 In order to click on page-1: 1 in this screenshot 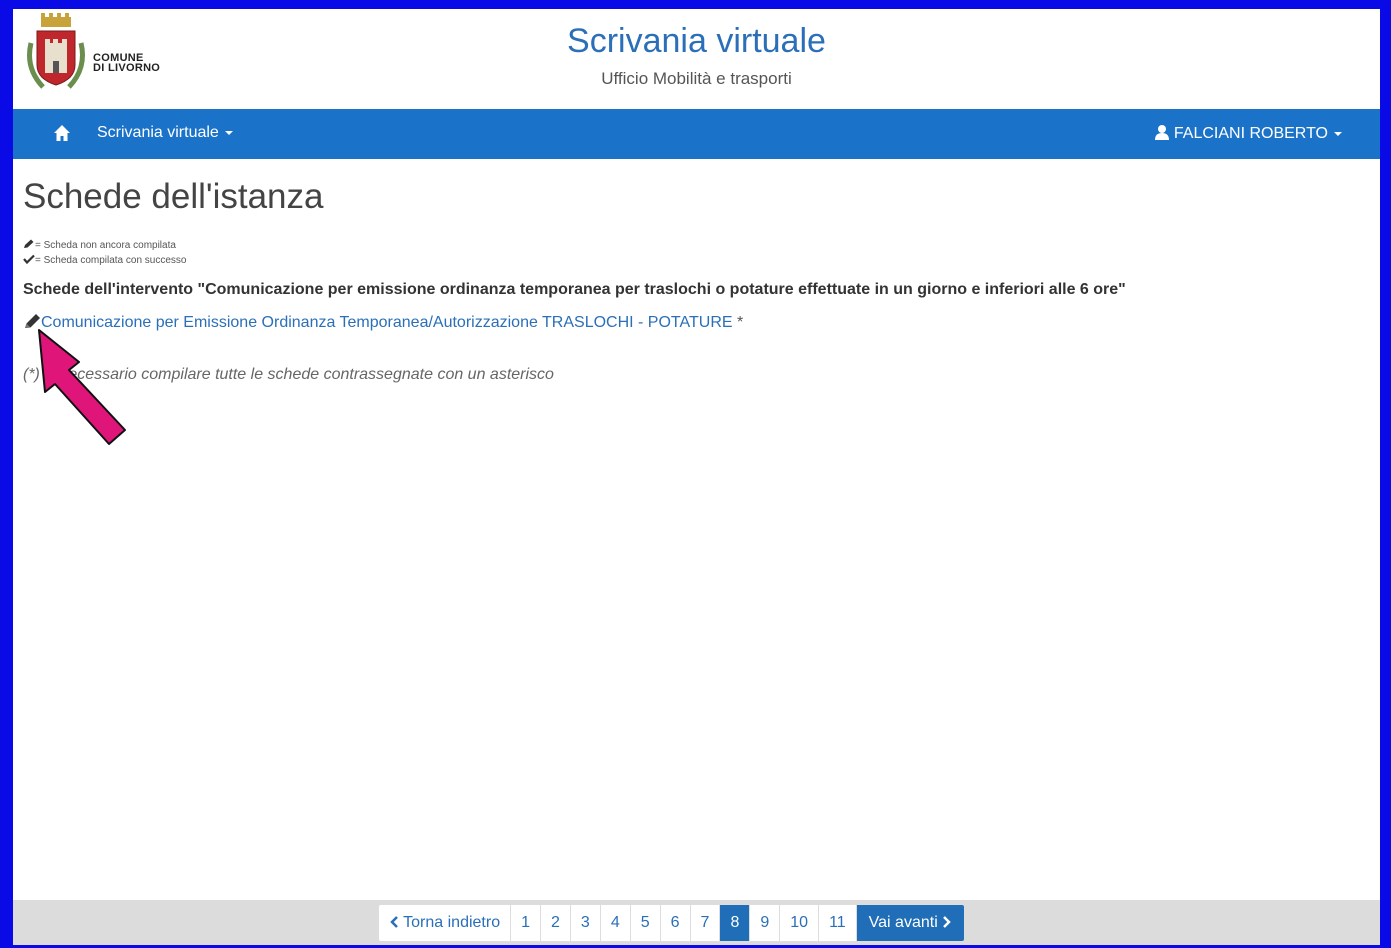, I will do `click(526, 923)`.